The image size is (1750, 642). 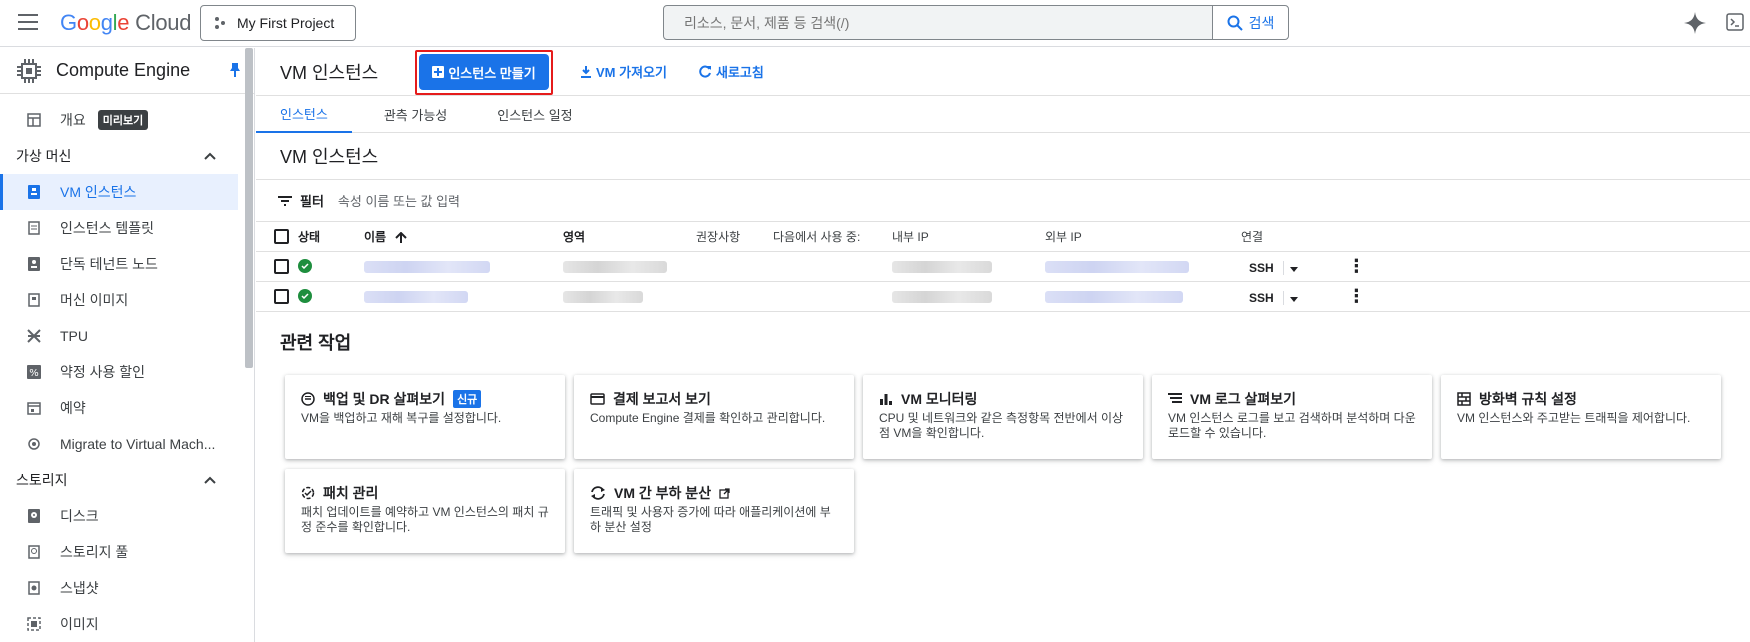 What do you see at coordinates (942, 296) in the screenshot?
I see `internal-ip-redacted` at bounding box center [942, 296].